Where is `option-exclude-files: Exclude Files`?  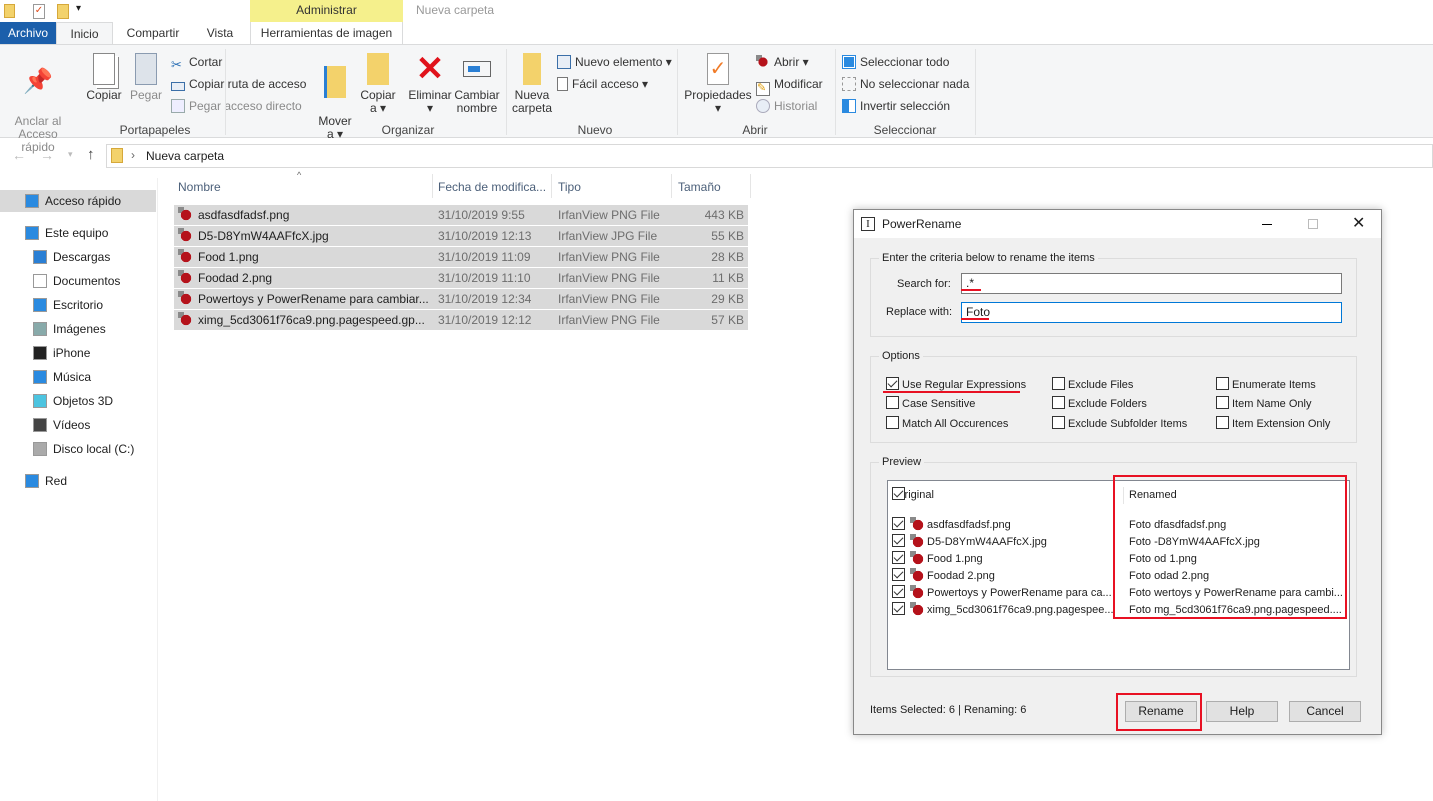 option-exclude-files: Exclude Files is located at coordinates (1092, 384).